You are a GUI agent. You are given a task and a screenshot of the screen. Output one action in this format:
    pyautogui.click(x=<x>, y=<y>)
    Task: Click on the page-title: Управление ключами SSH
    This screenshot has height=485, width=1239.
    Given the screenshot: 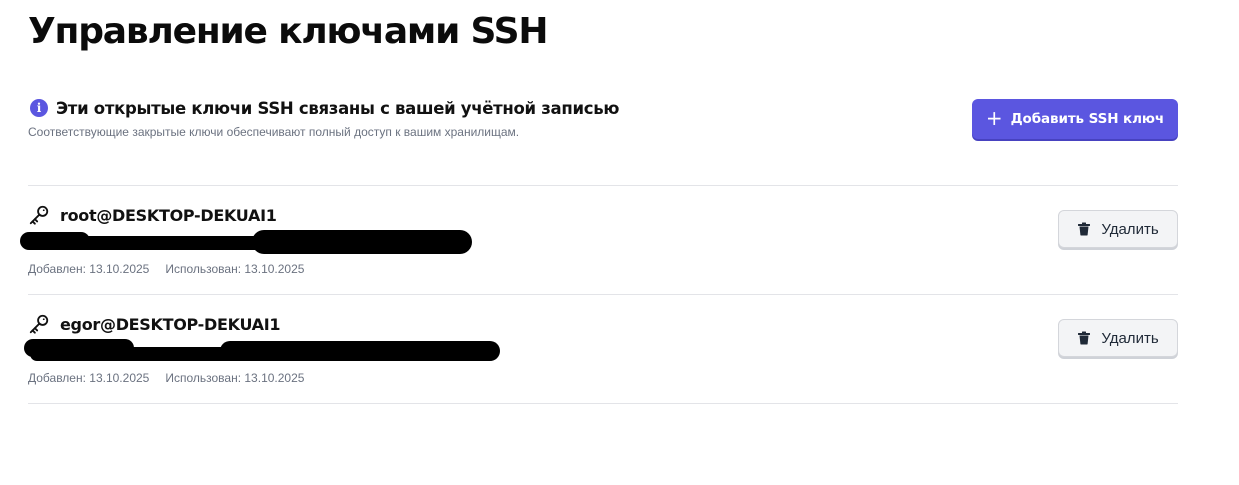 What is the action you would take?
    pyautogui.click(x=288, y=31)
    